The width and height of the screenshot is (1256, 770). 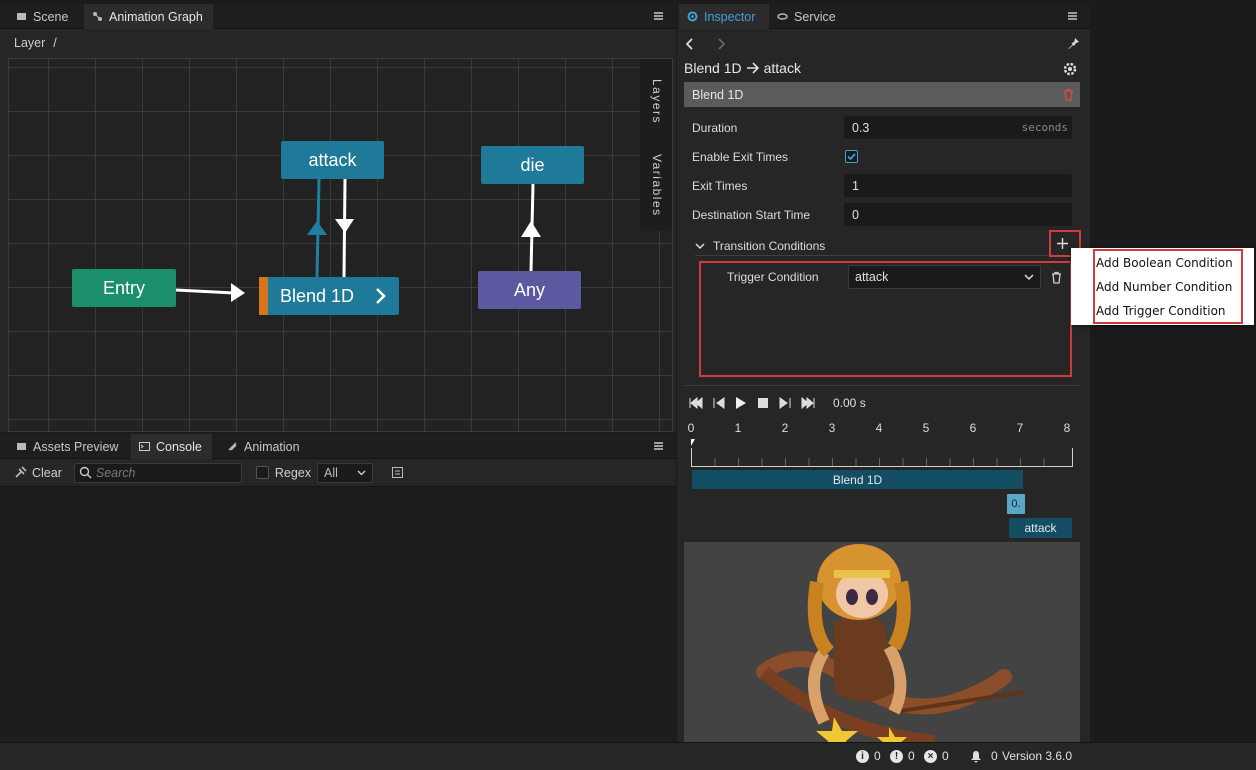 What do you see at coordinates (532, 165) in the screenshot?
I see `state-node-die: die` at bounding box center [532, 165].